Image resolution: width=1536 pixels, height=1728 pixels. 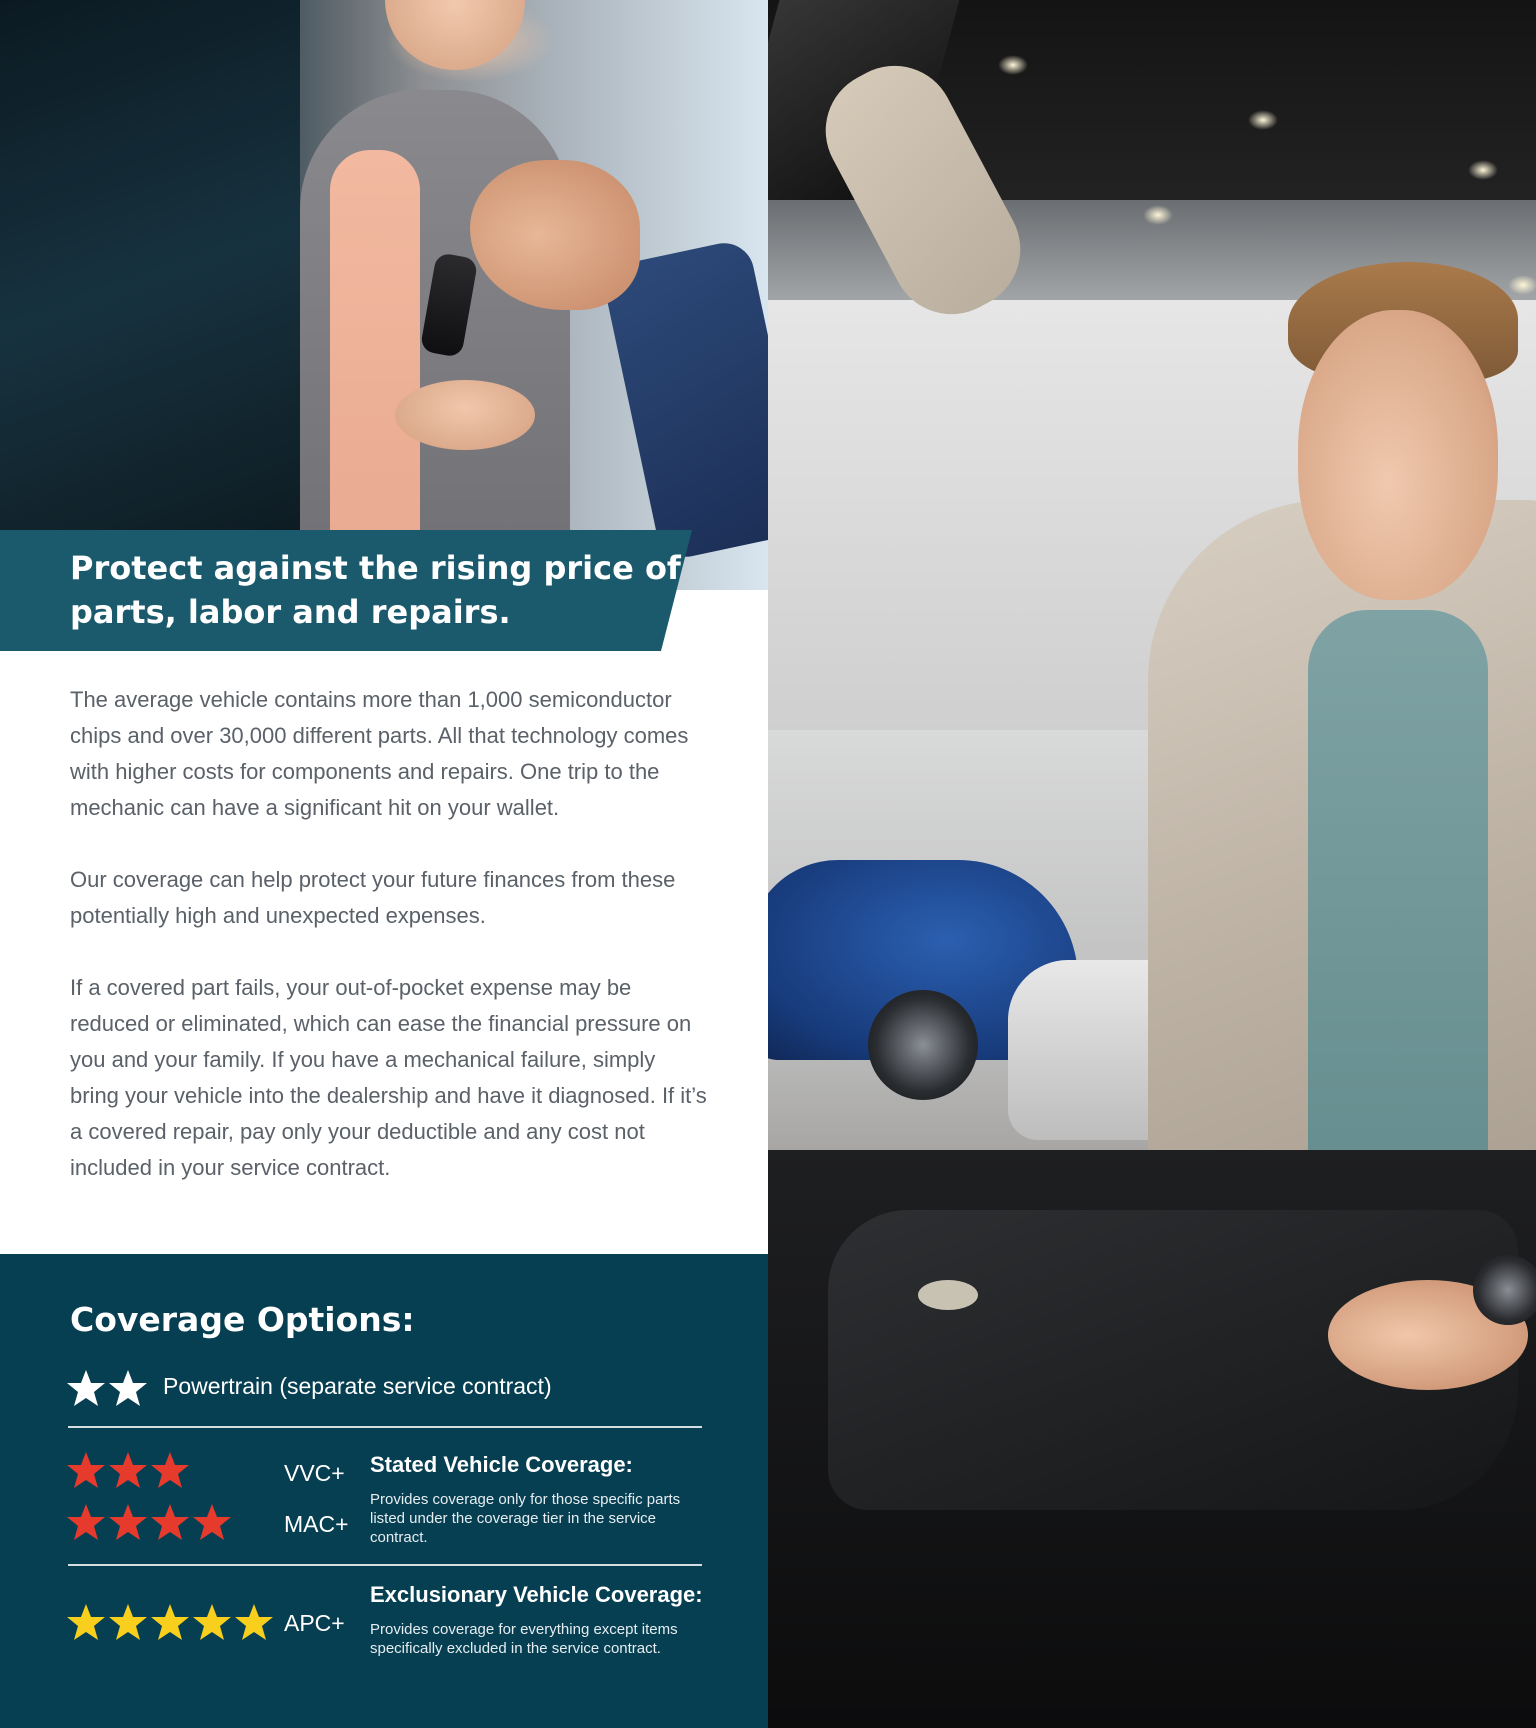 I want to click on powertrain-stars, so click(x=107, y=1388).